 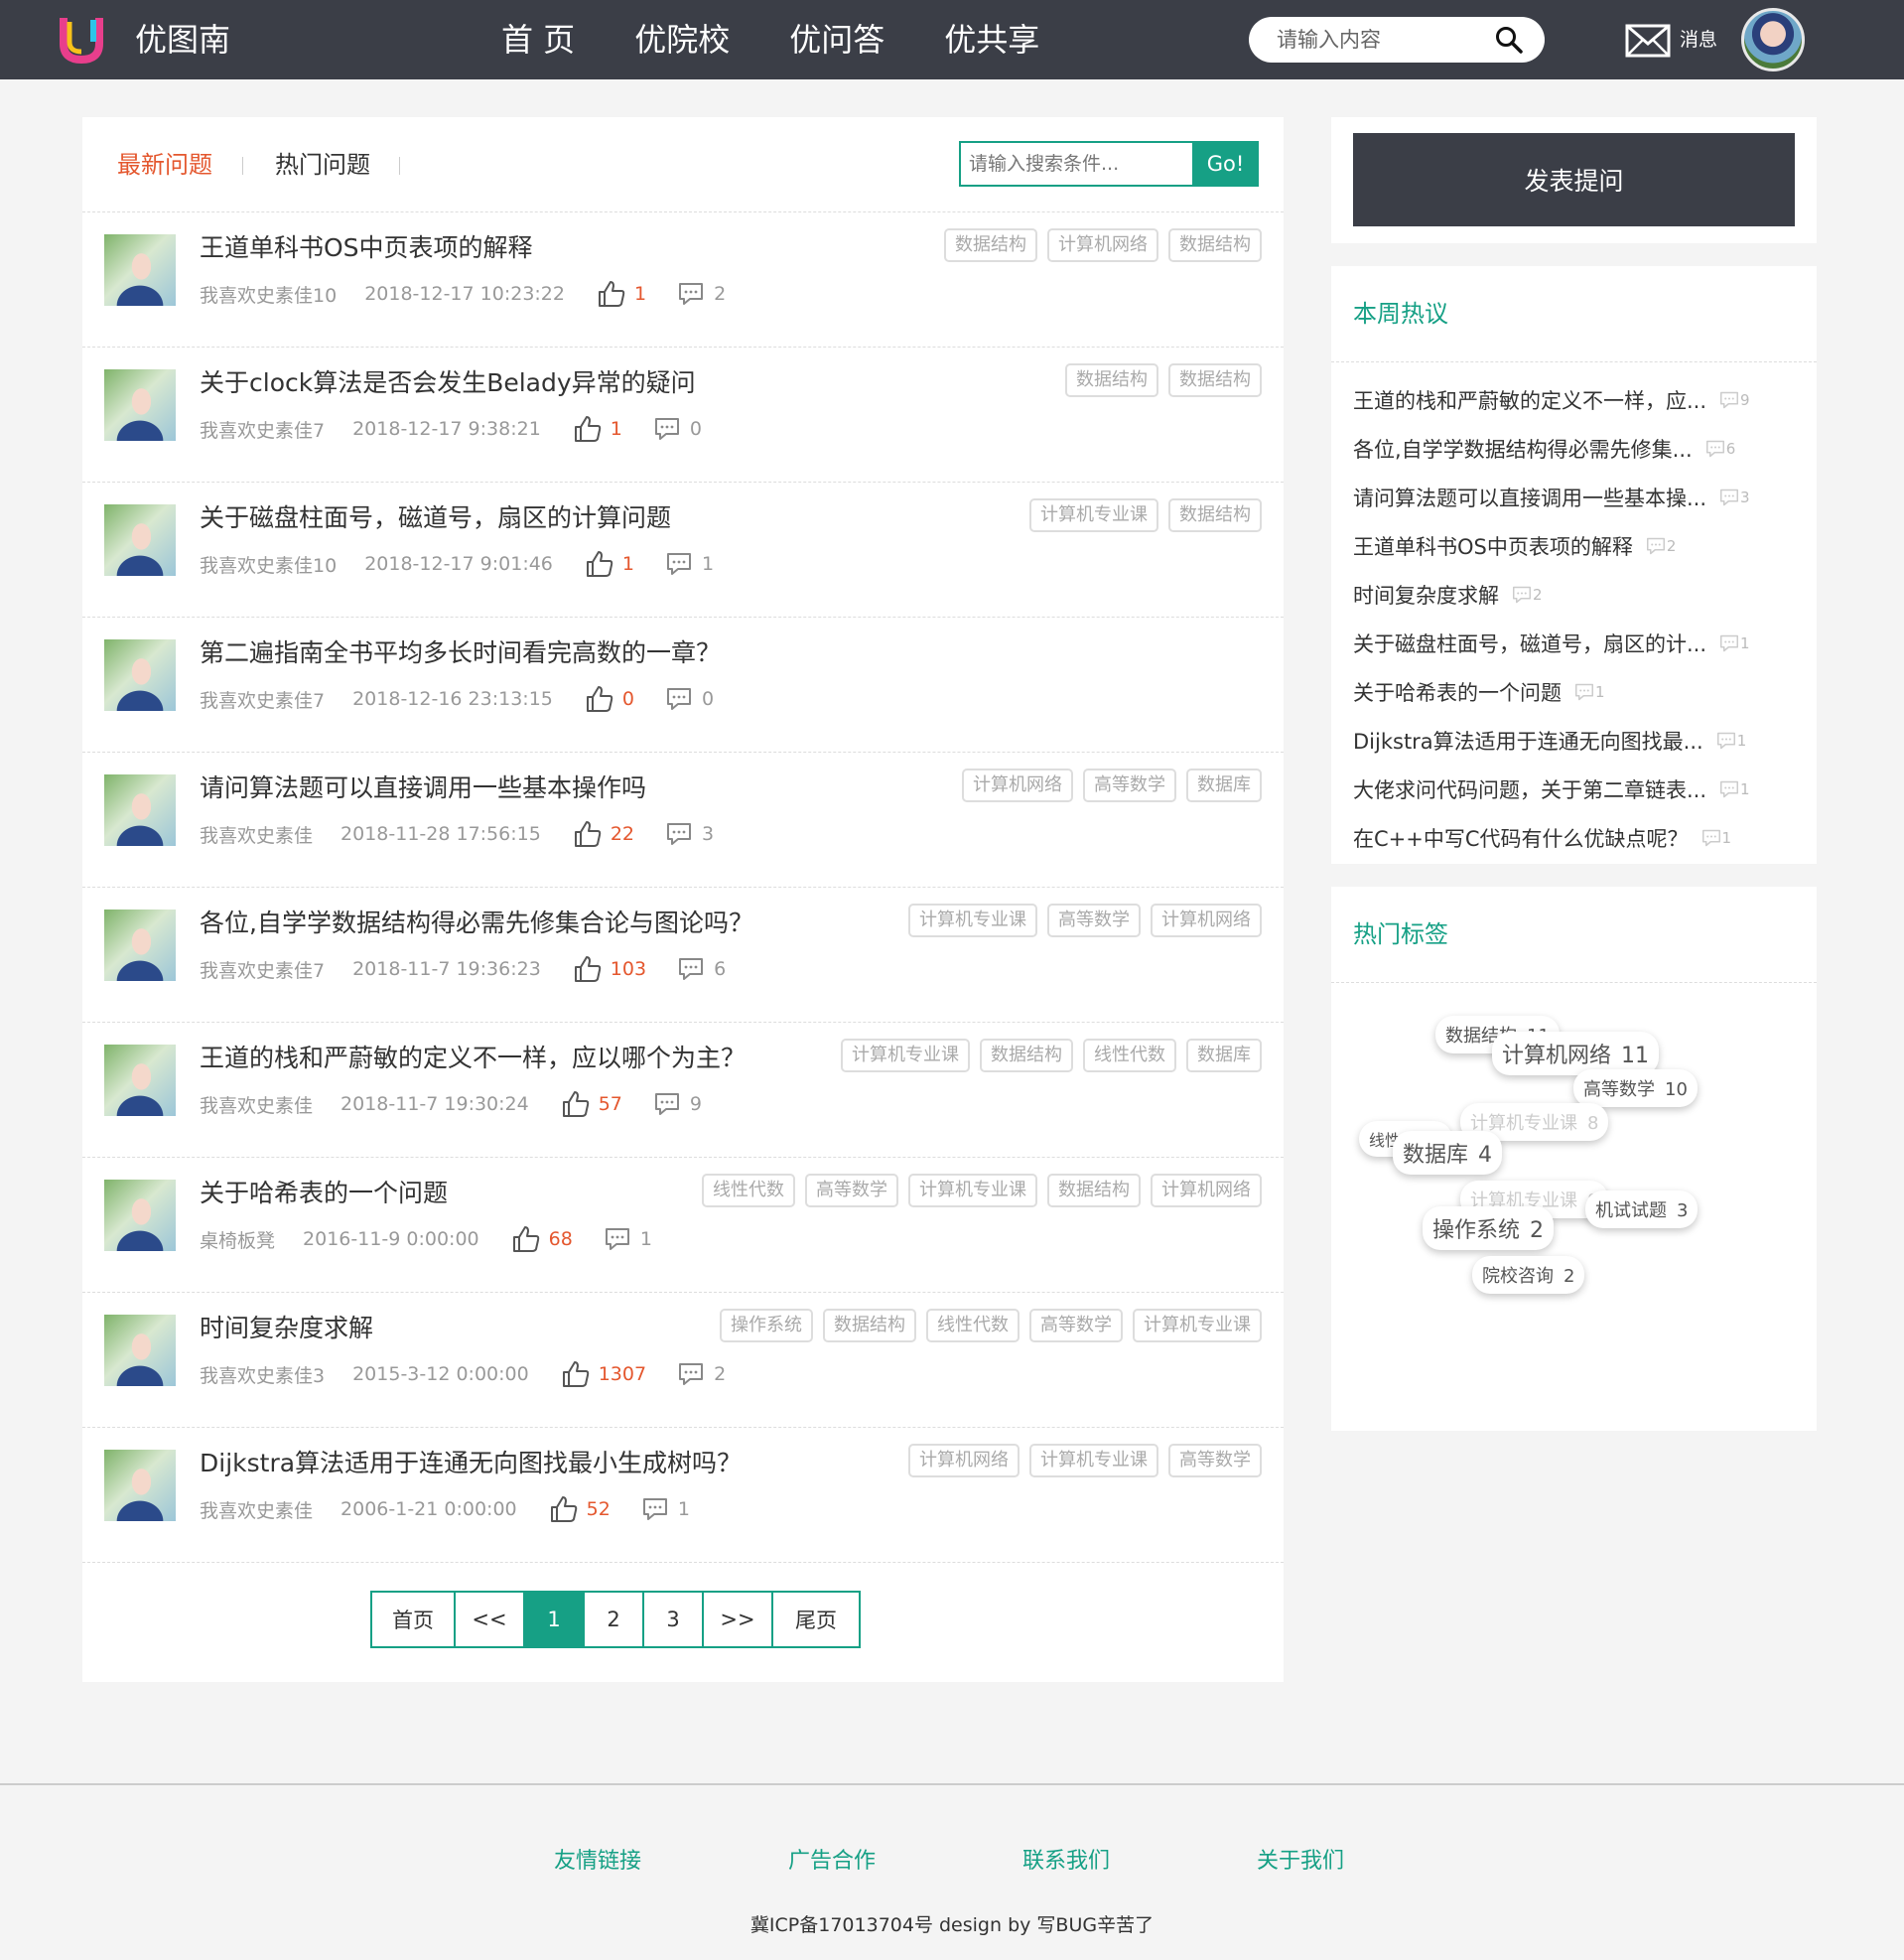 What do you see at coordinates (1076, 164) in the screenshot?
I see `filter-input` at bounding box center [1076, 164].